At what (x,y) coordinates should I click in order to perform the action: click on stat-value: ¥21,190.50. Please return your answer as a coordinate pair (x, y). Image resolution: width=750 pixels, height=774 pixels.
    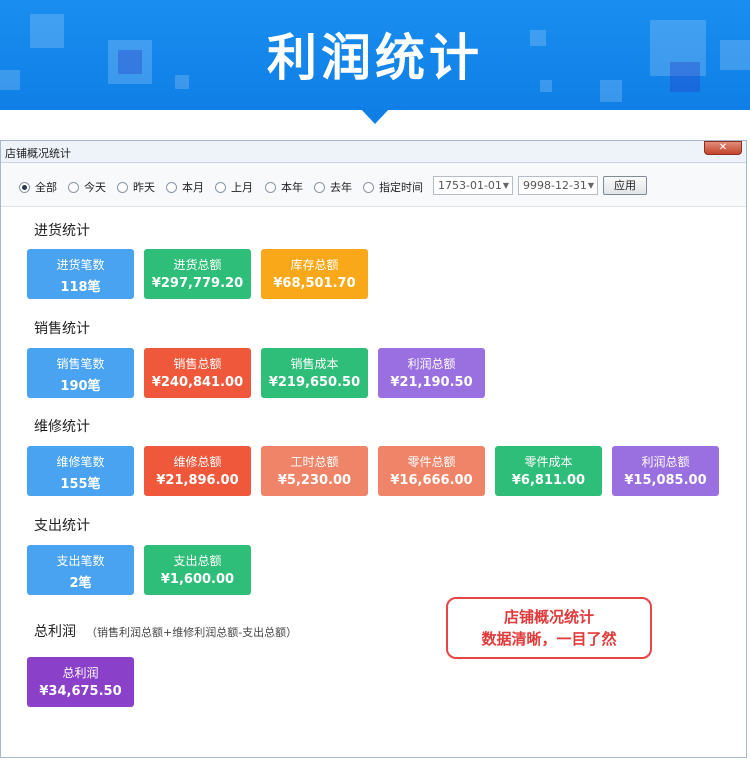
    Looking at the image, I should click on (431, 382).